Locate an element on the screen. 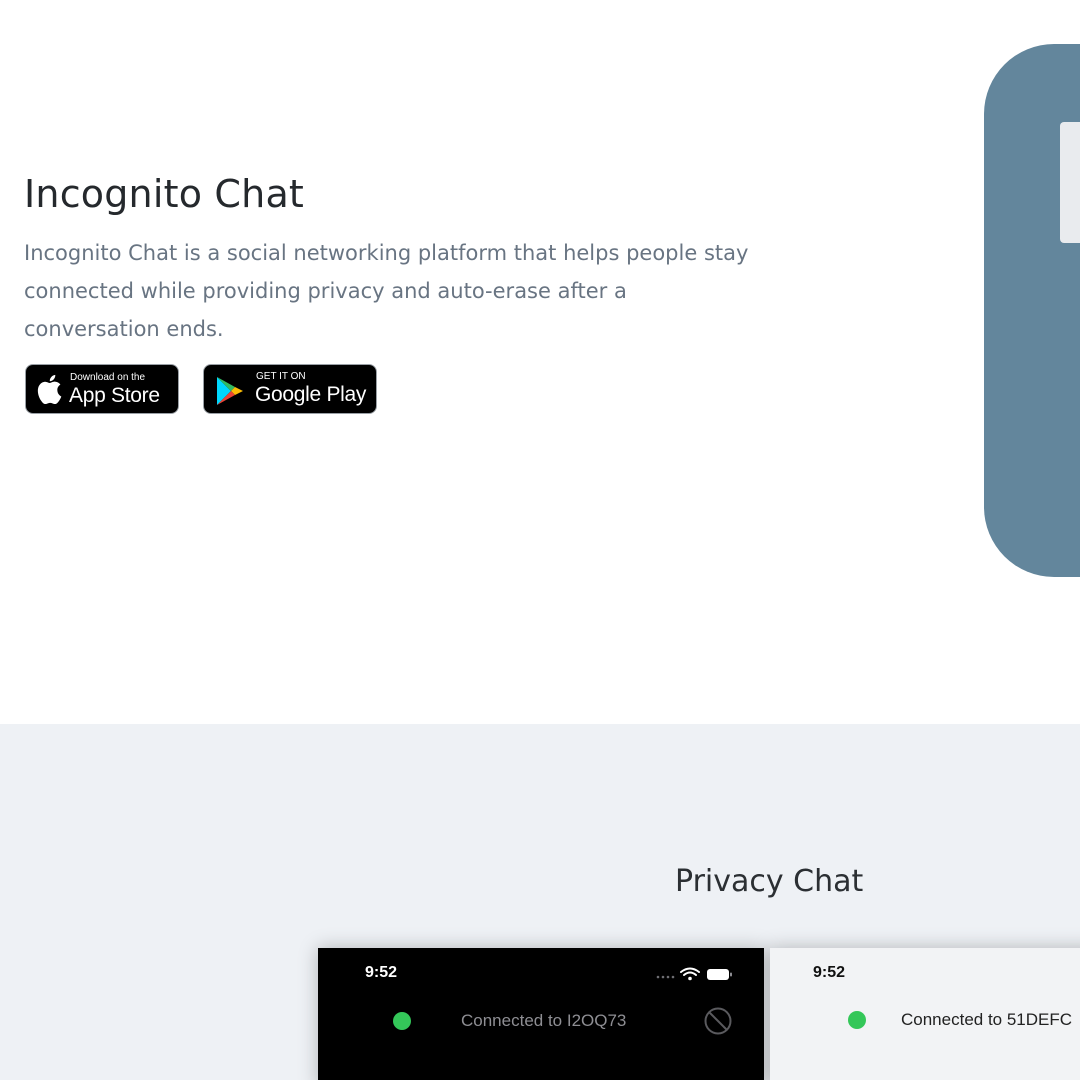 Image resolution: width=1080 pixels, height=1080 pixels. connection-status: Connected to 51DEFC is located at coordinates (987, 1019).